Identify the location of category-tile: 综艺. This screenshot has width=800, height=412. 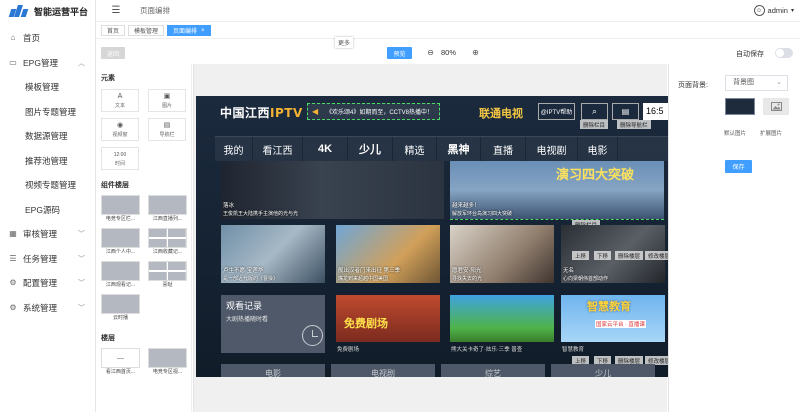
(493, 370).